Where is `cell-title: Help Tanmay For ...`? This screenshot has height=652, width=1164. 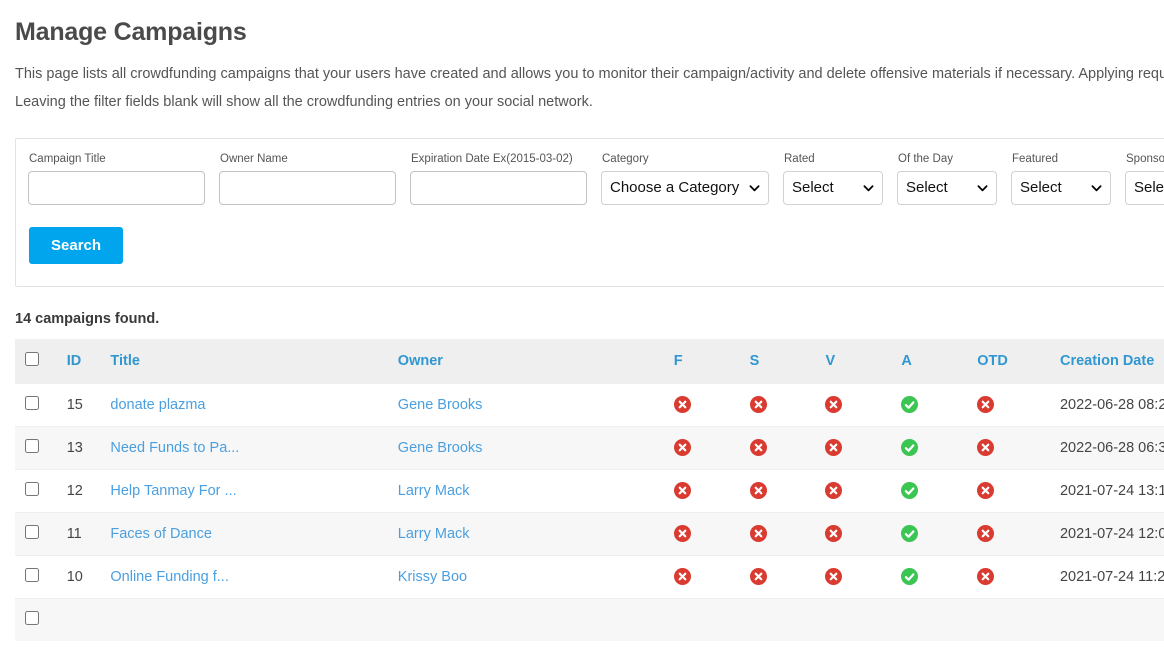 cell-title: Help Tanmay For ... is located at coordinates (246, 490).